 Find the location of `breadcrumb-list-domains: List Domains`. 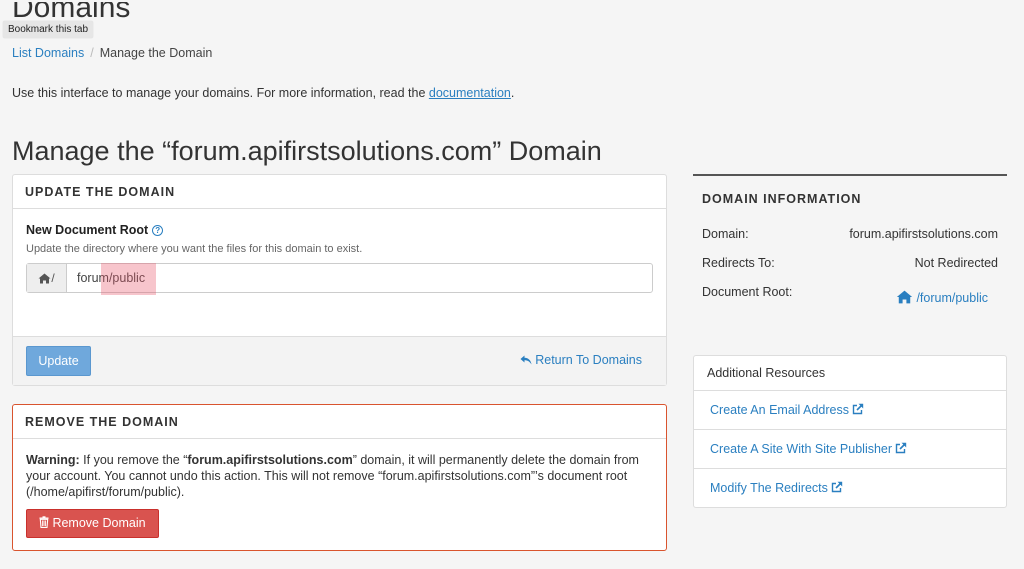

breadcrumb-list-domains: List Domains is located at coordinates (48, 53).